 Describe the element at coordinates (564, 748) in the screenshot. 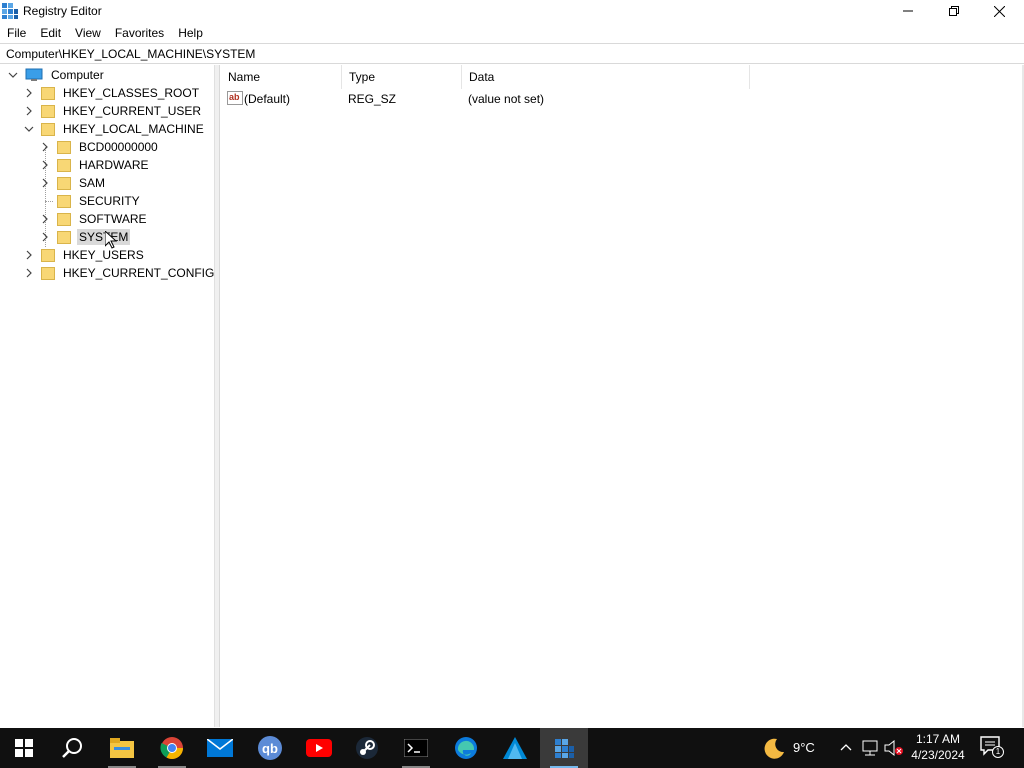

I see `registry-editor-taskbar-button` at that location.